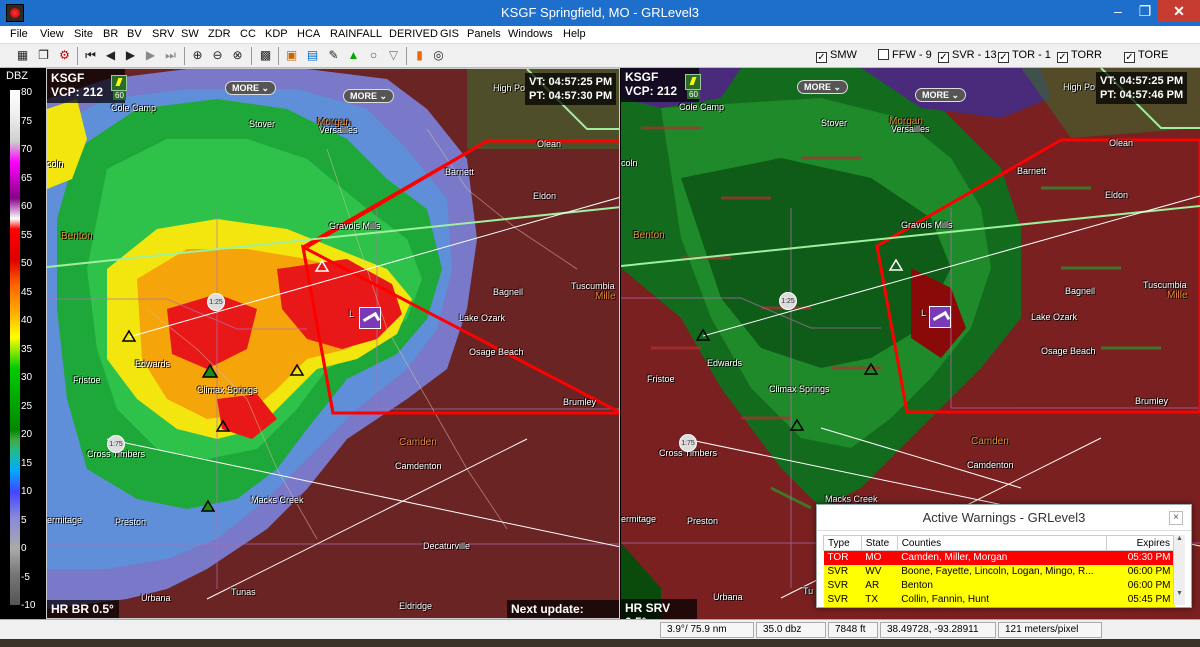 This screenshot has height=647, width=1200. Describe the element at coordinates (883, 54) in the screenshot. I see `checkbox-icon` at that location.